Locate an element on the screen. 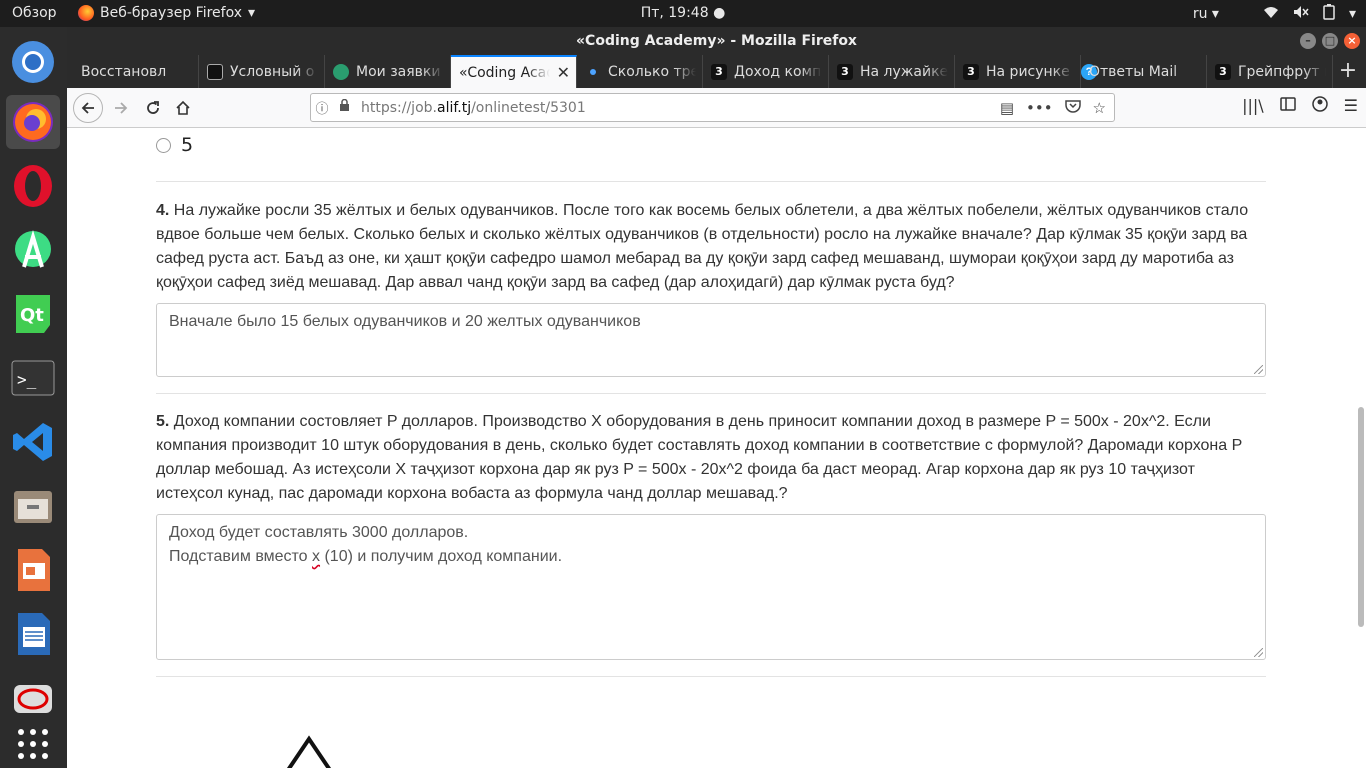  tab-3-selected: «Coding Acad ✕ is located at coordinates (514, 71).